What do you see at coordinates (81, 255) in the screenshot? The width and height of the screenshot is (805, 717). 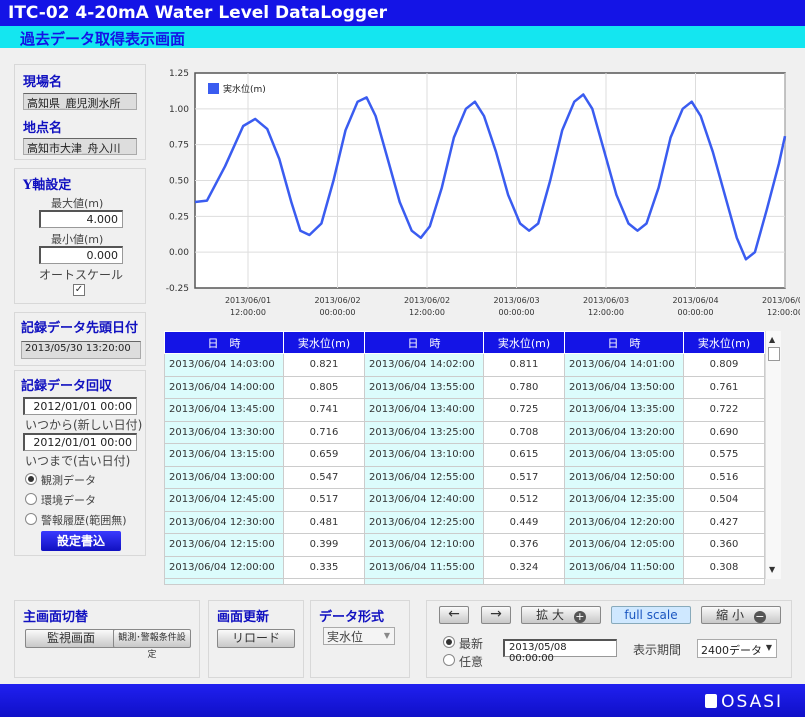 I see `ymin-input: 0.000` at bounding box center [81, 255].